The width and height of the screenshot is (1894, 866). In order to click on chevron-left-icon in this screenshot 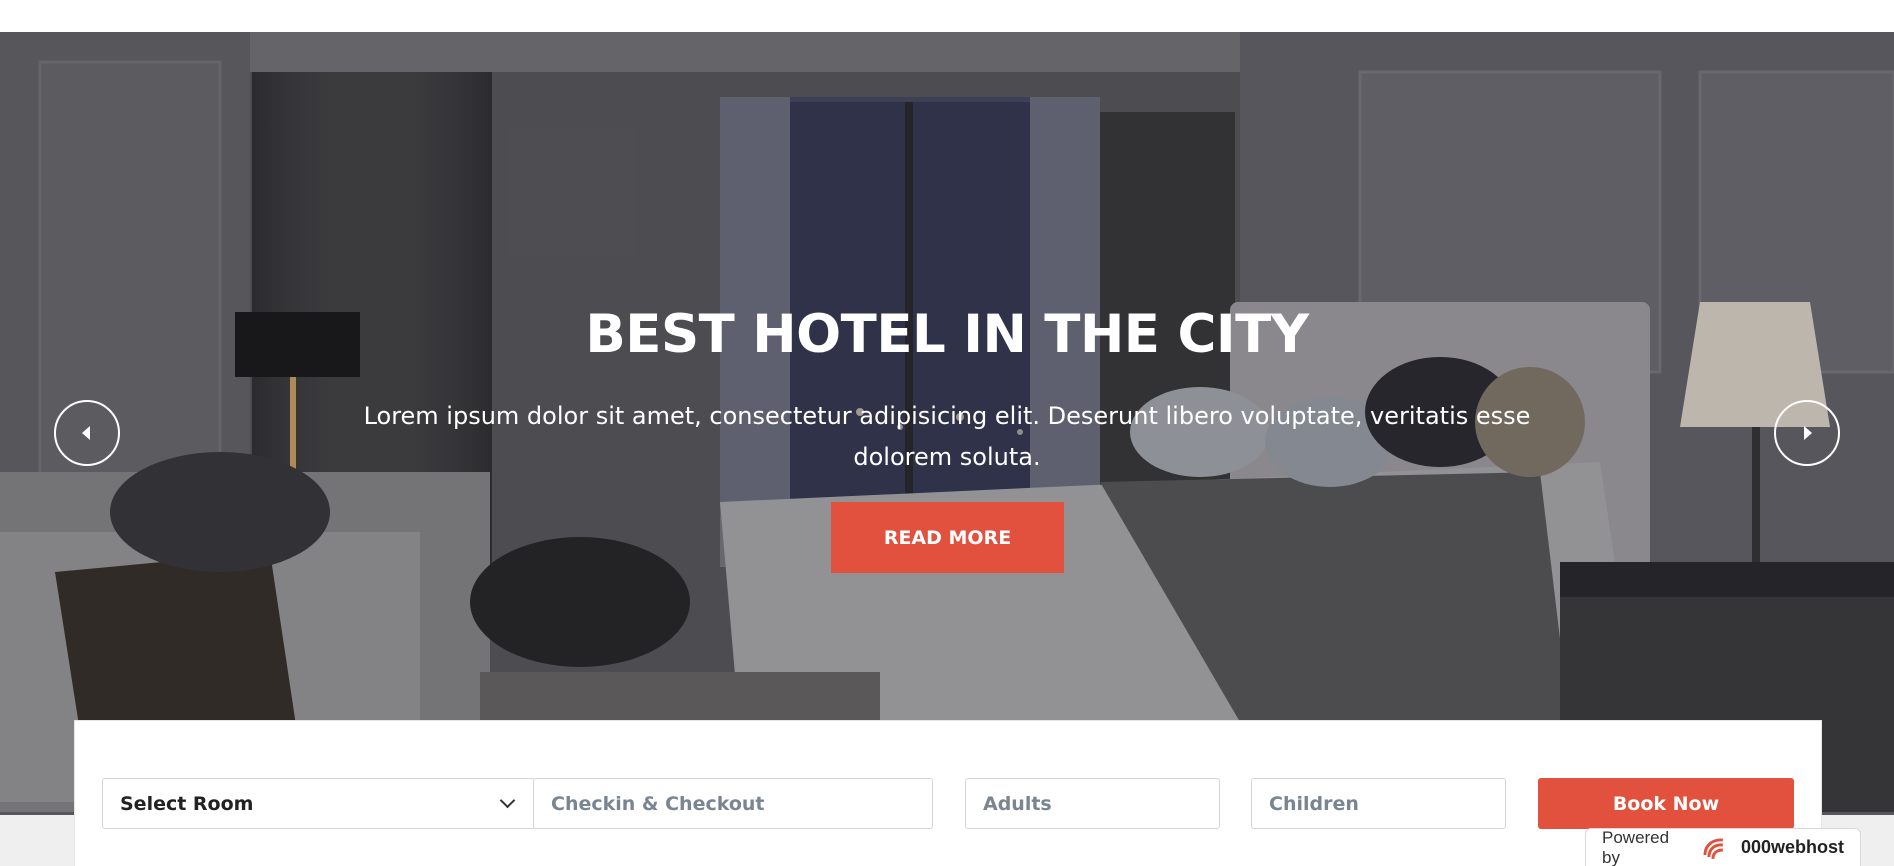, I will do `click(86, 433)`.